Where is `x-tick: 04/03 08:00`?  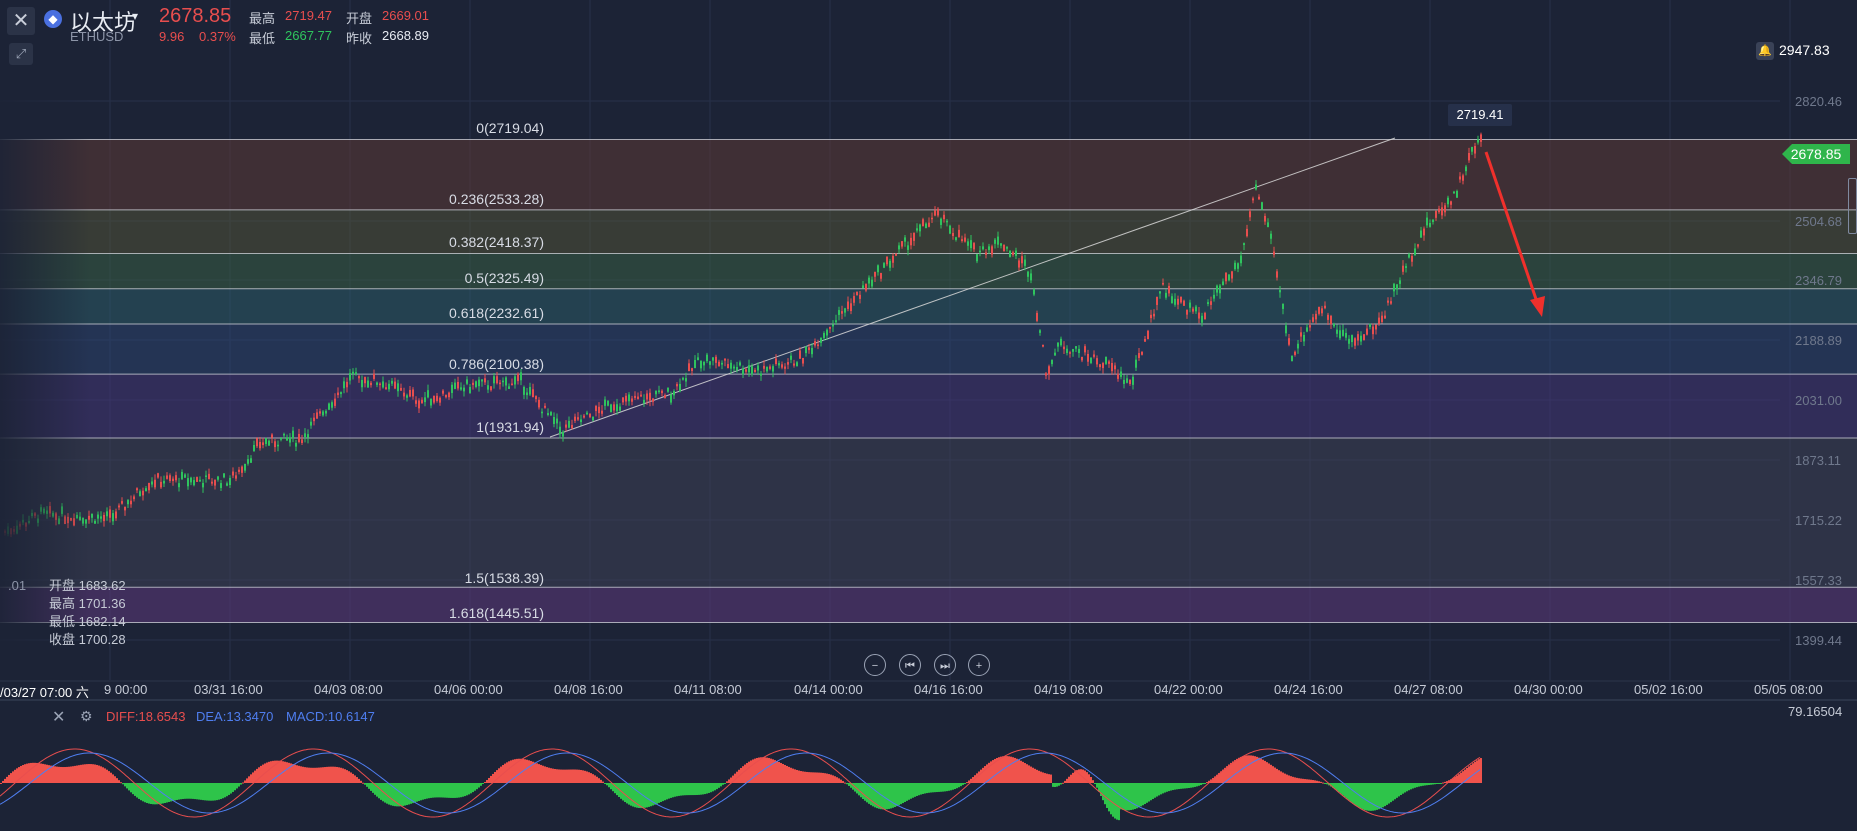
x-tick: 04/03 08:00 is located at coordinates (348, 689).